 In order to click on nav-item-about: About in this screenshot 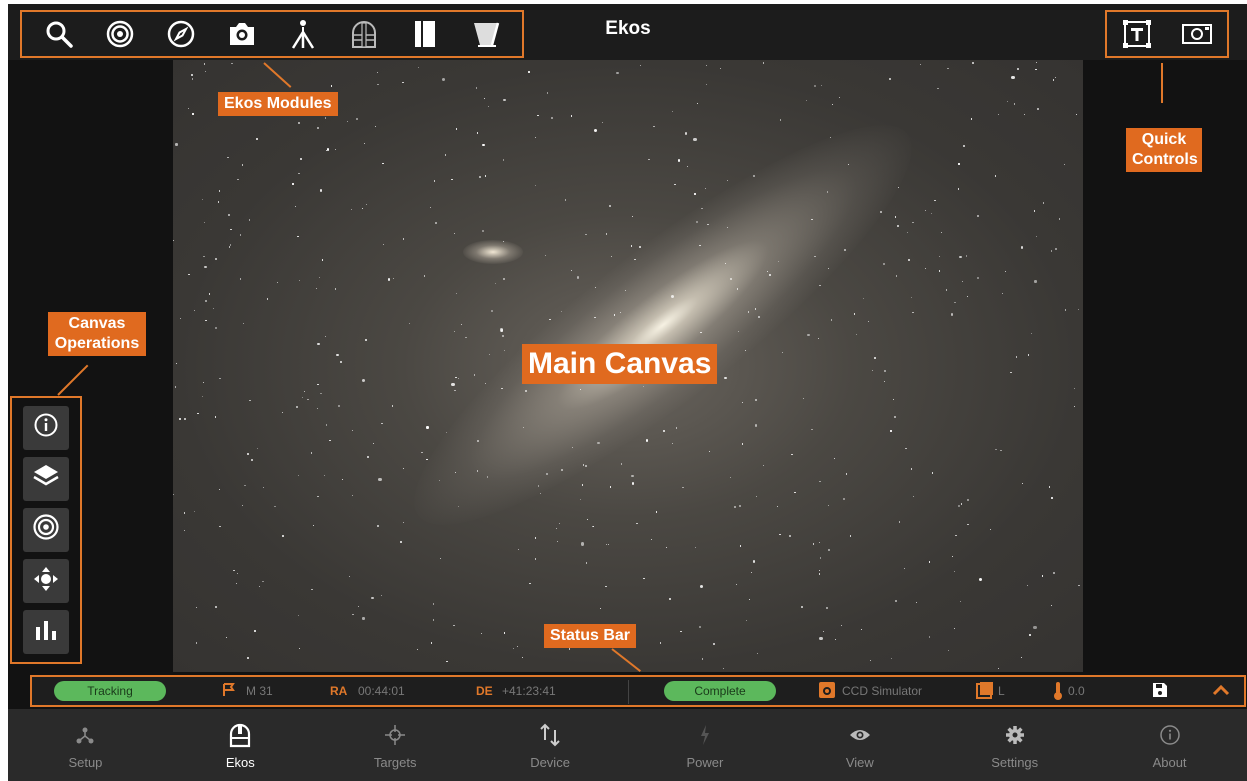, I will do `click(1169, 745)`.